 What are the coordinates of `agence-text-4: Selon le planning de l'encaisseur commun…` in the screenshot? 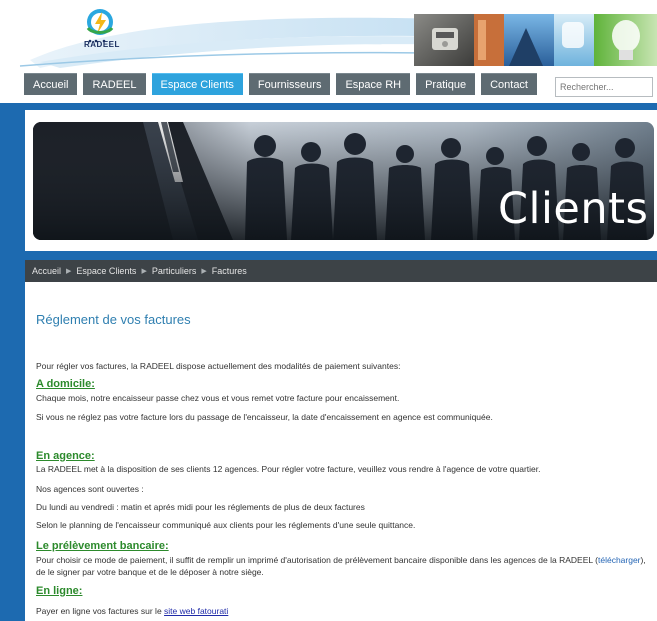 It's located at (226, 525).